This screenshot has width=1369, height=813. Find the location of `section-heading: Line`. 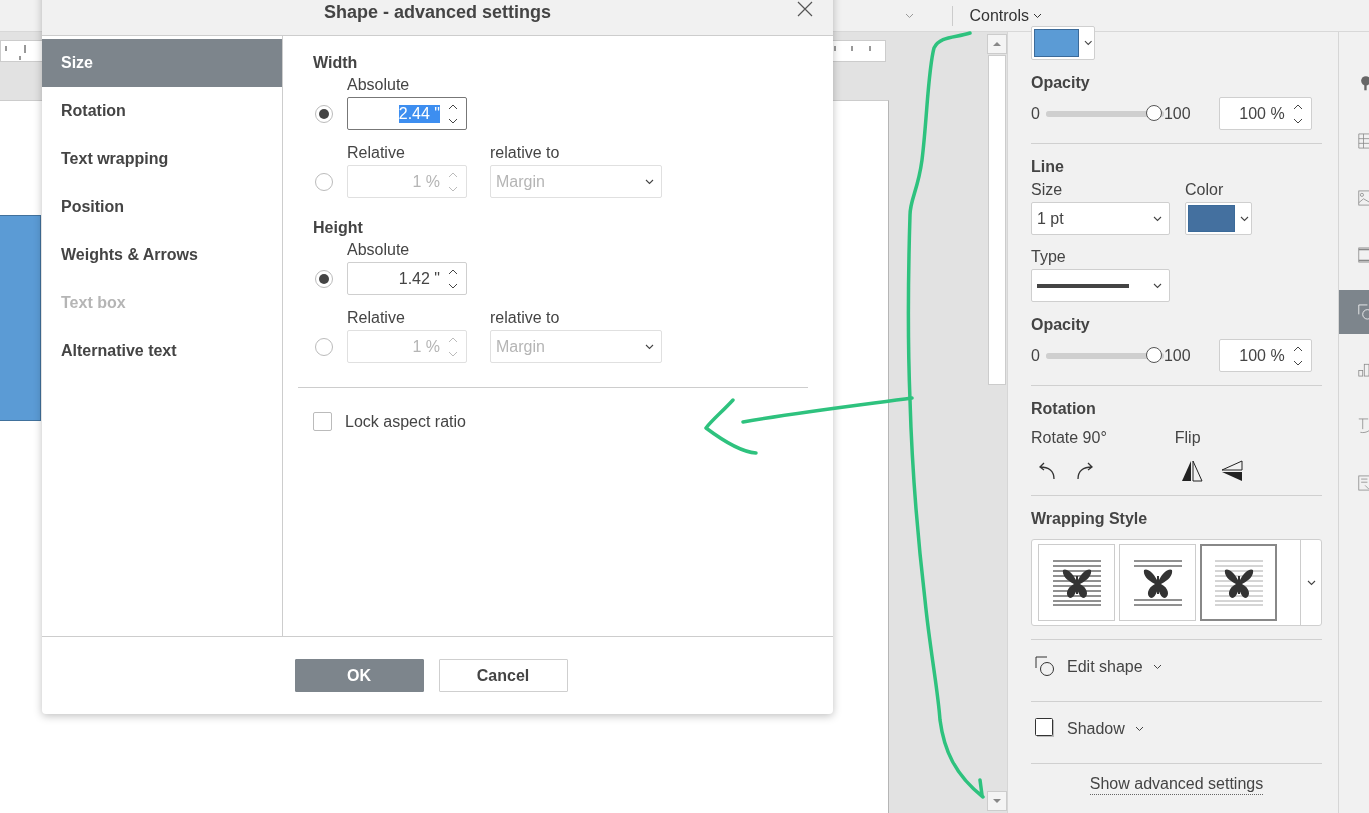

section-heading: Line is located at coordinates (1048, 167).